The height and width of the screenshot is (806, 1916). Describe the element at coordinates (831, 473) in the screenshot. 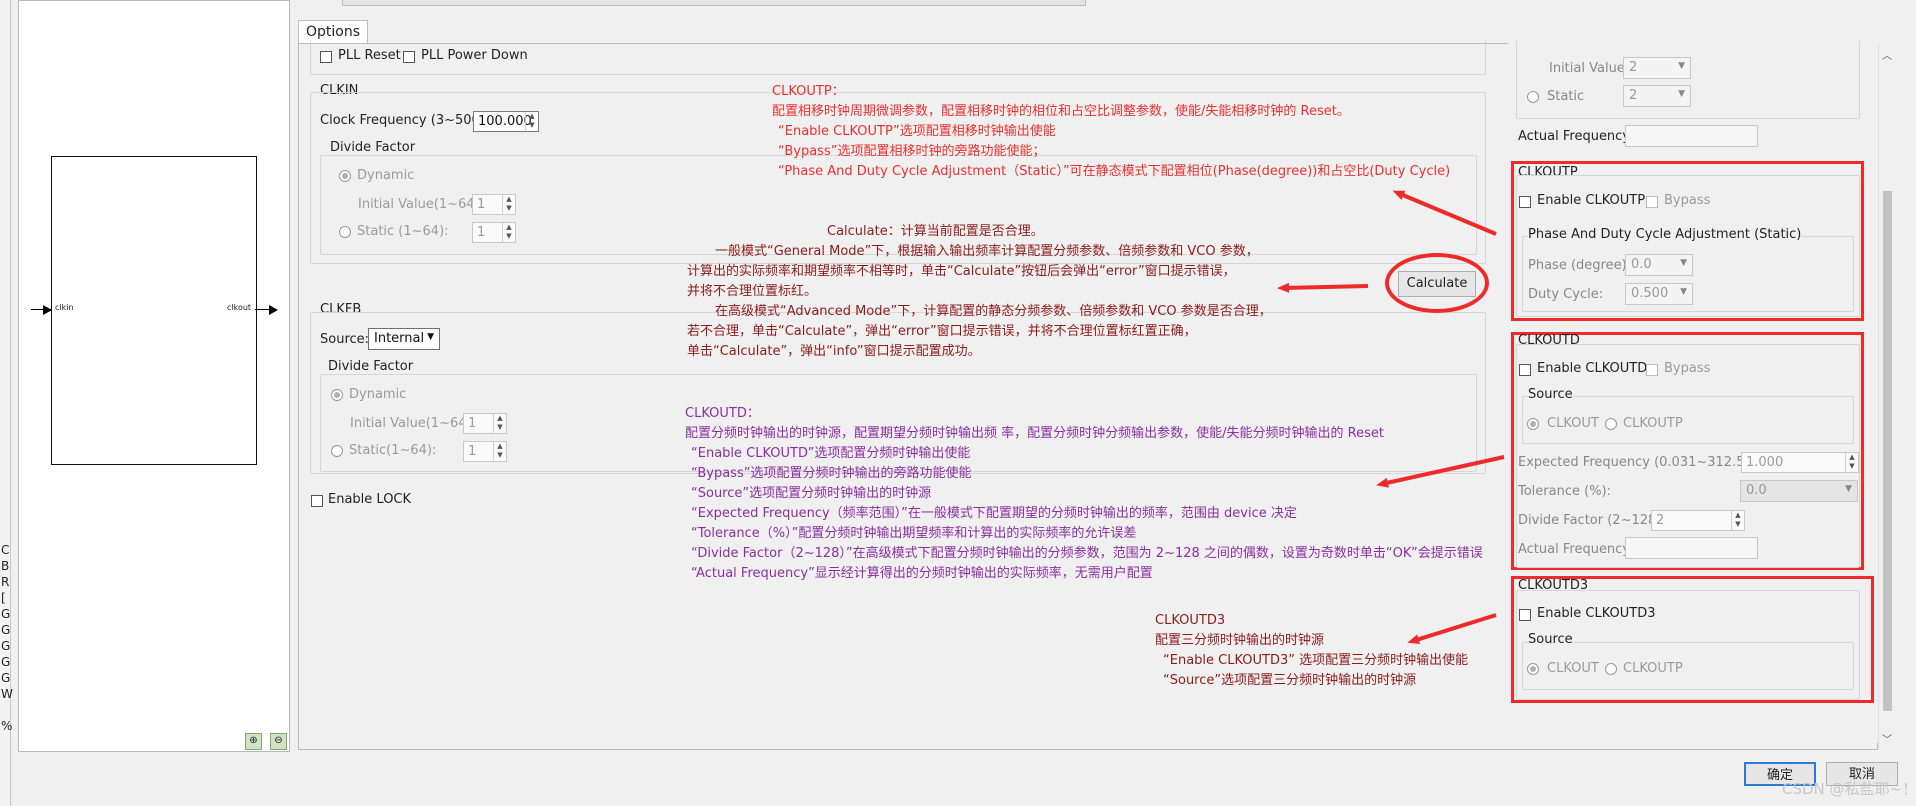

I see `annotation-line: “Bypass”选项配置分频时钟输出的旁路功能使能` at that location.